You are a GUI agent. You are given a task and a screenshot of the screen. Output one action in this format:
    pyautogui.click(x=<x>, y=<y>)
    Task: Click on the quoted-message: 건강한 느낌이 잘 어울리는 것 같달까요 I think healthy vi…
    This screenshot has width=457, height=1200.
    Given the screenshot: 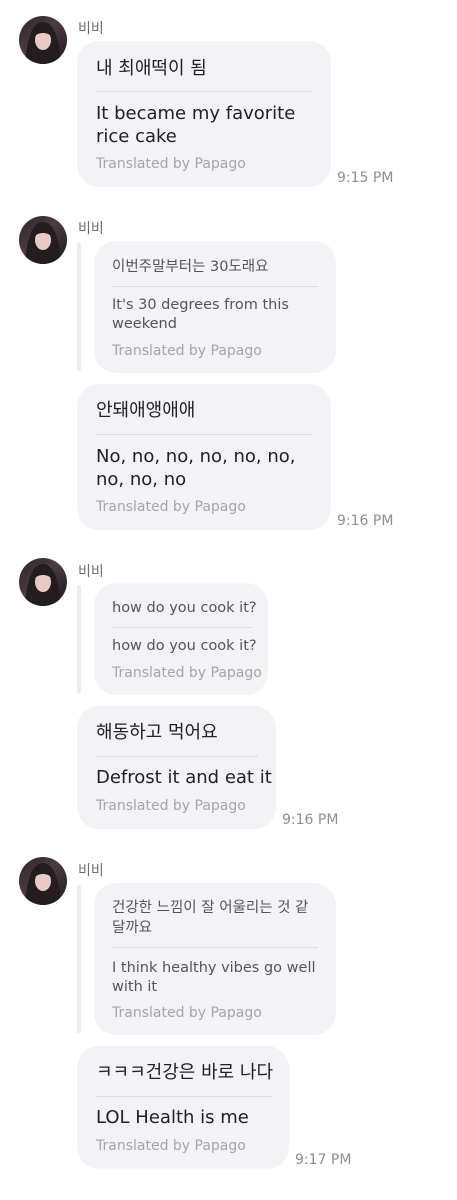 What is the action you would take?
    pyautogui.click(x=215, y=959)
    